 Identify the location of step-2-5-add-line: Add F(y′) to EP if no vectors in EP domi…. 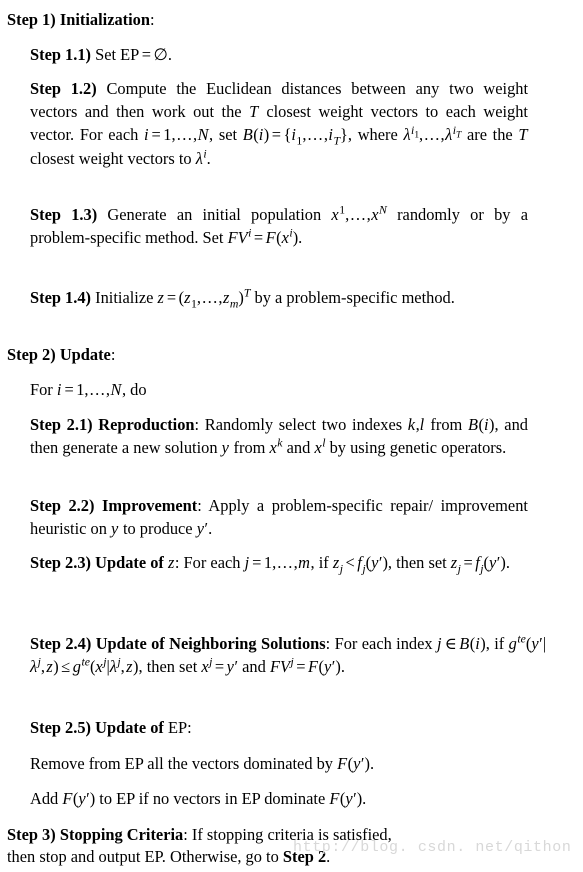
(198, 798).